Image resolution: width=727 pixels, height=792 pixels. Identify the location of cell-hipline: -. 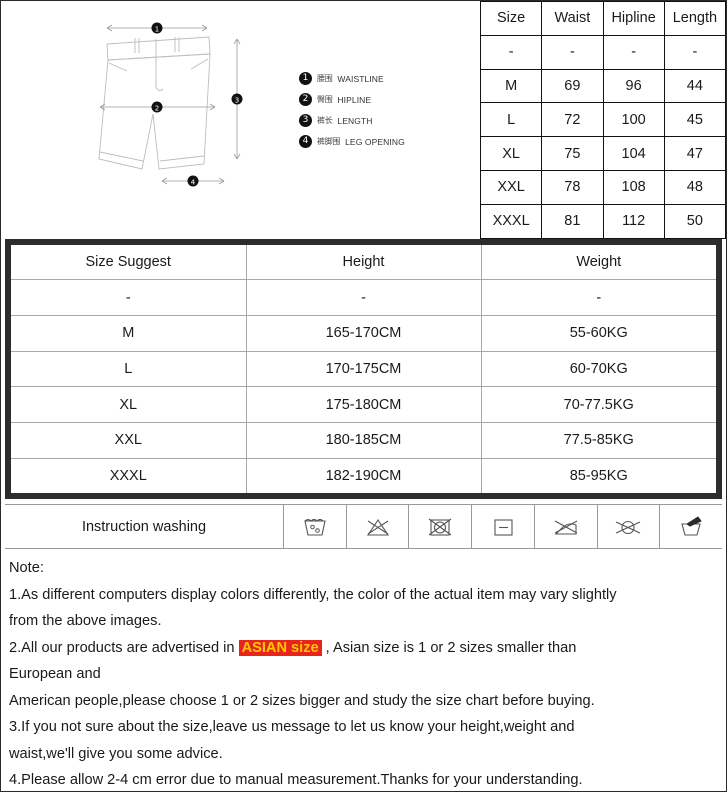
(633, 52).